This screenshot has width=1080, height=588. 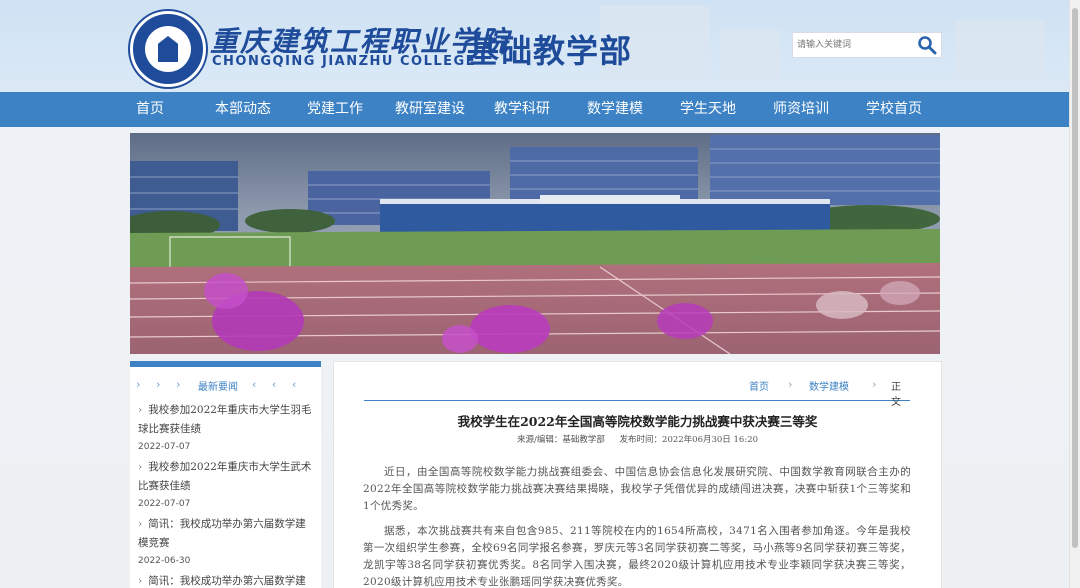 I want to click on college-seal-icon, so click(x=168, y=49).